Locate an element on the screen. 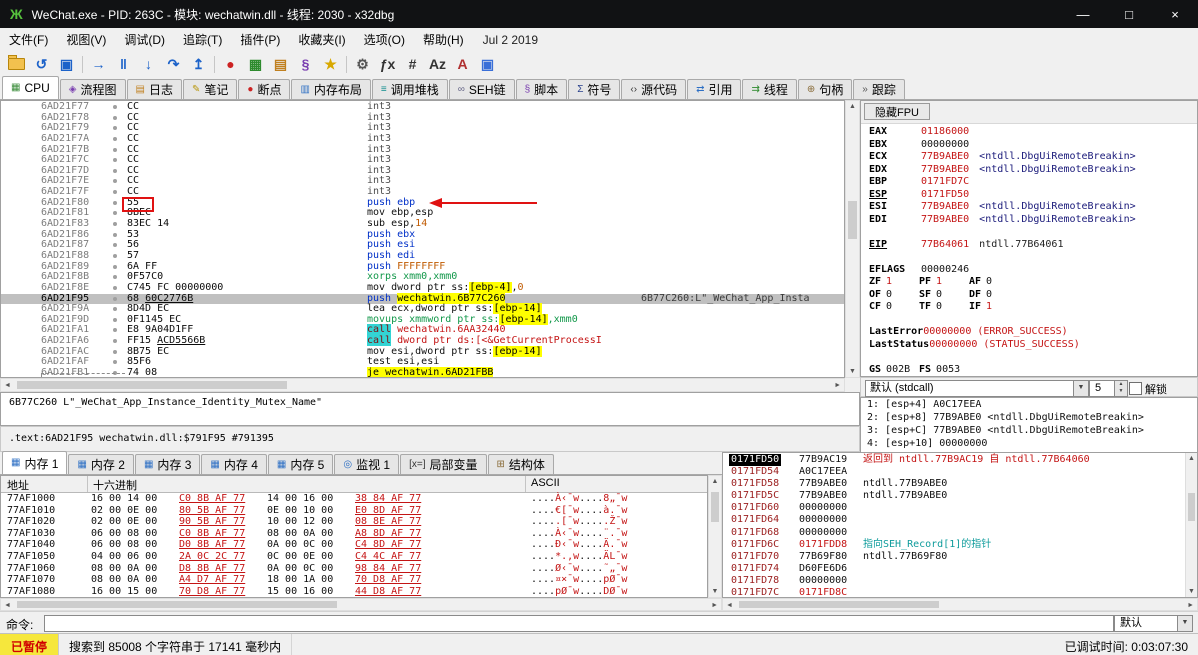  tab-source: ‹› 源代码 is located at coordinates (654, 89).